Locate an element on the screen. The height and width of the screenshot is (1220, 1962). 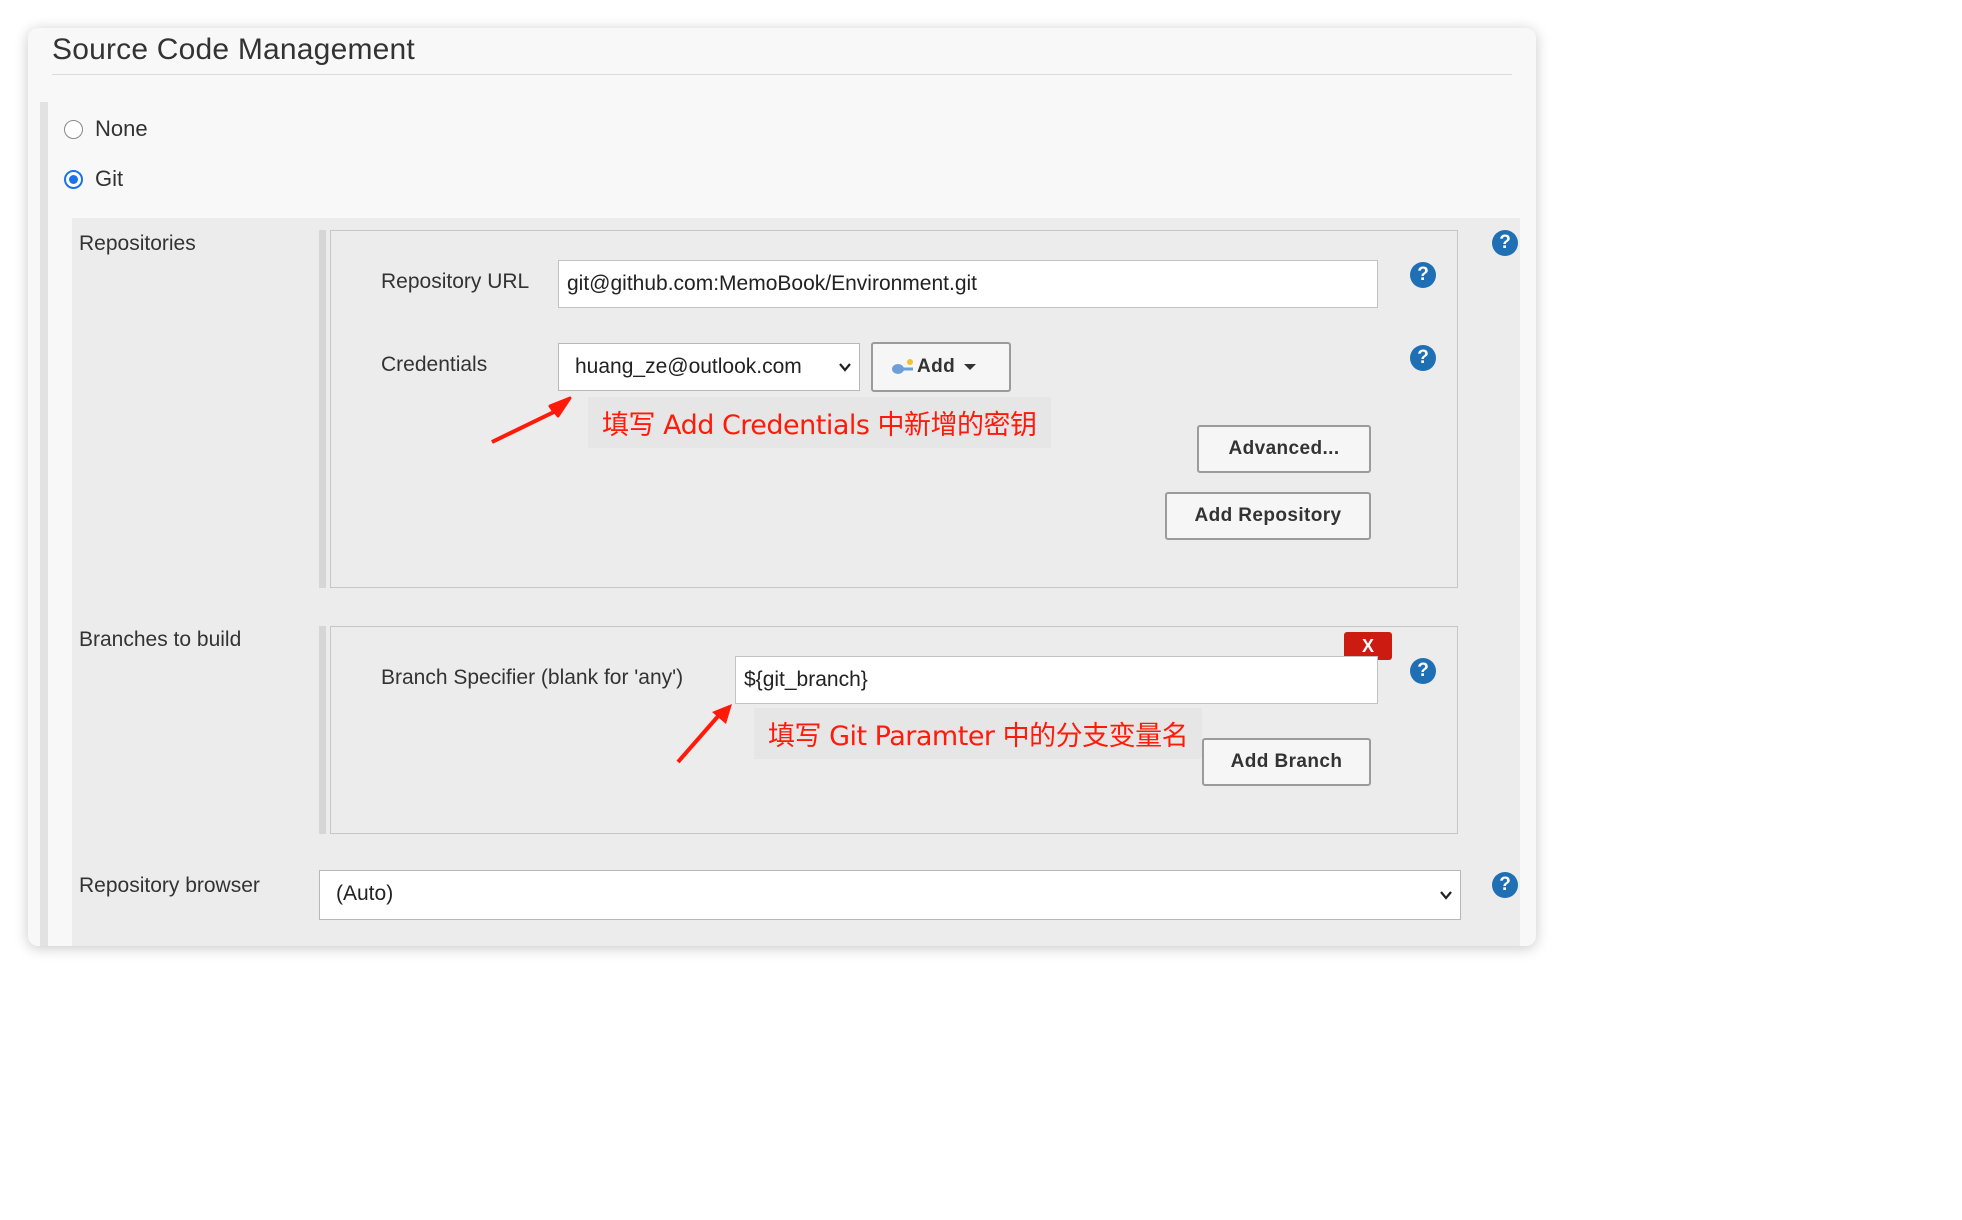
caret-down-icon is located at coordinates (970, 367).